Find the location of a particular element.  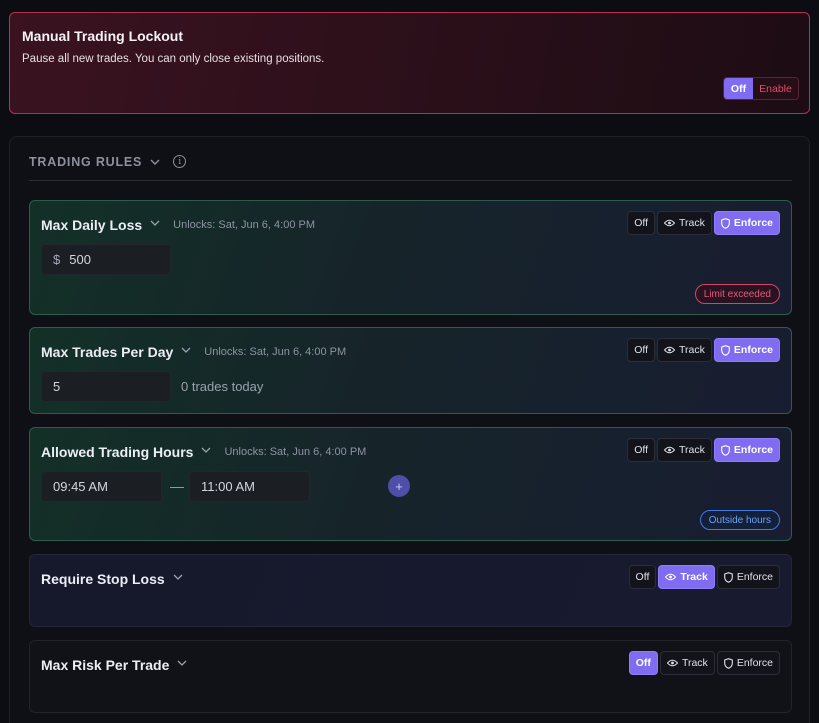

currency-symbol: $ is located at coordinates (57, 259).